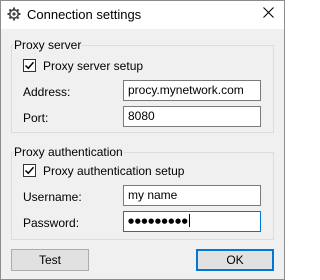 The height and width of the screenshot is (280, 320). Describe the element at coordinates (93, 66) in the screenshot. I see `proxy-server-setup-label: Proxy server setup` at that location.